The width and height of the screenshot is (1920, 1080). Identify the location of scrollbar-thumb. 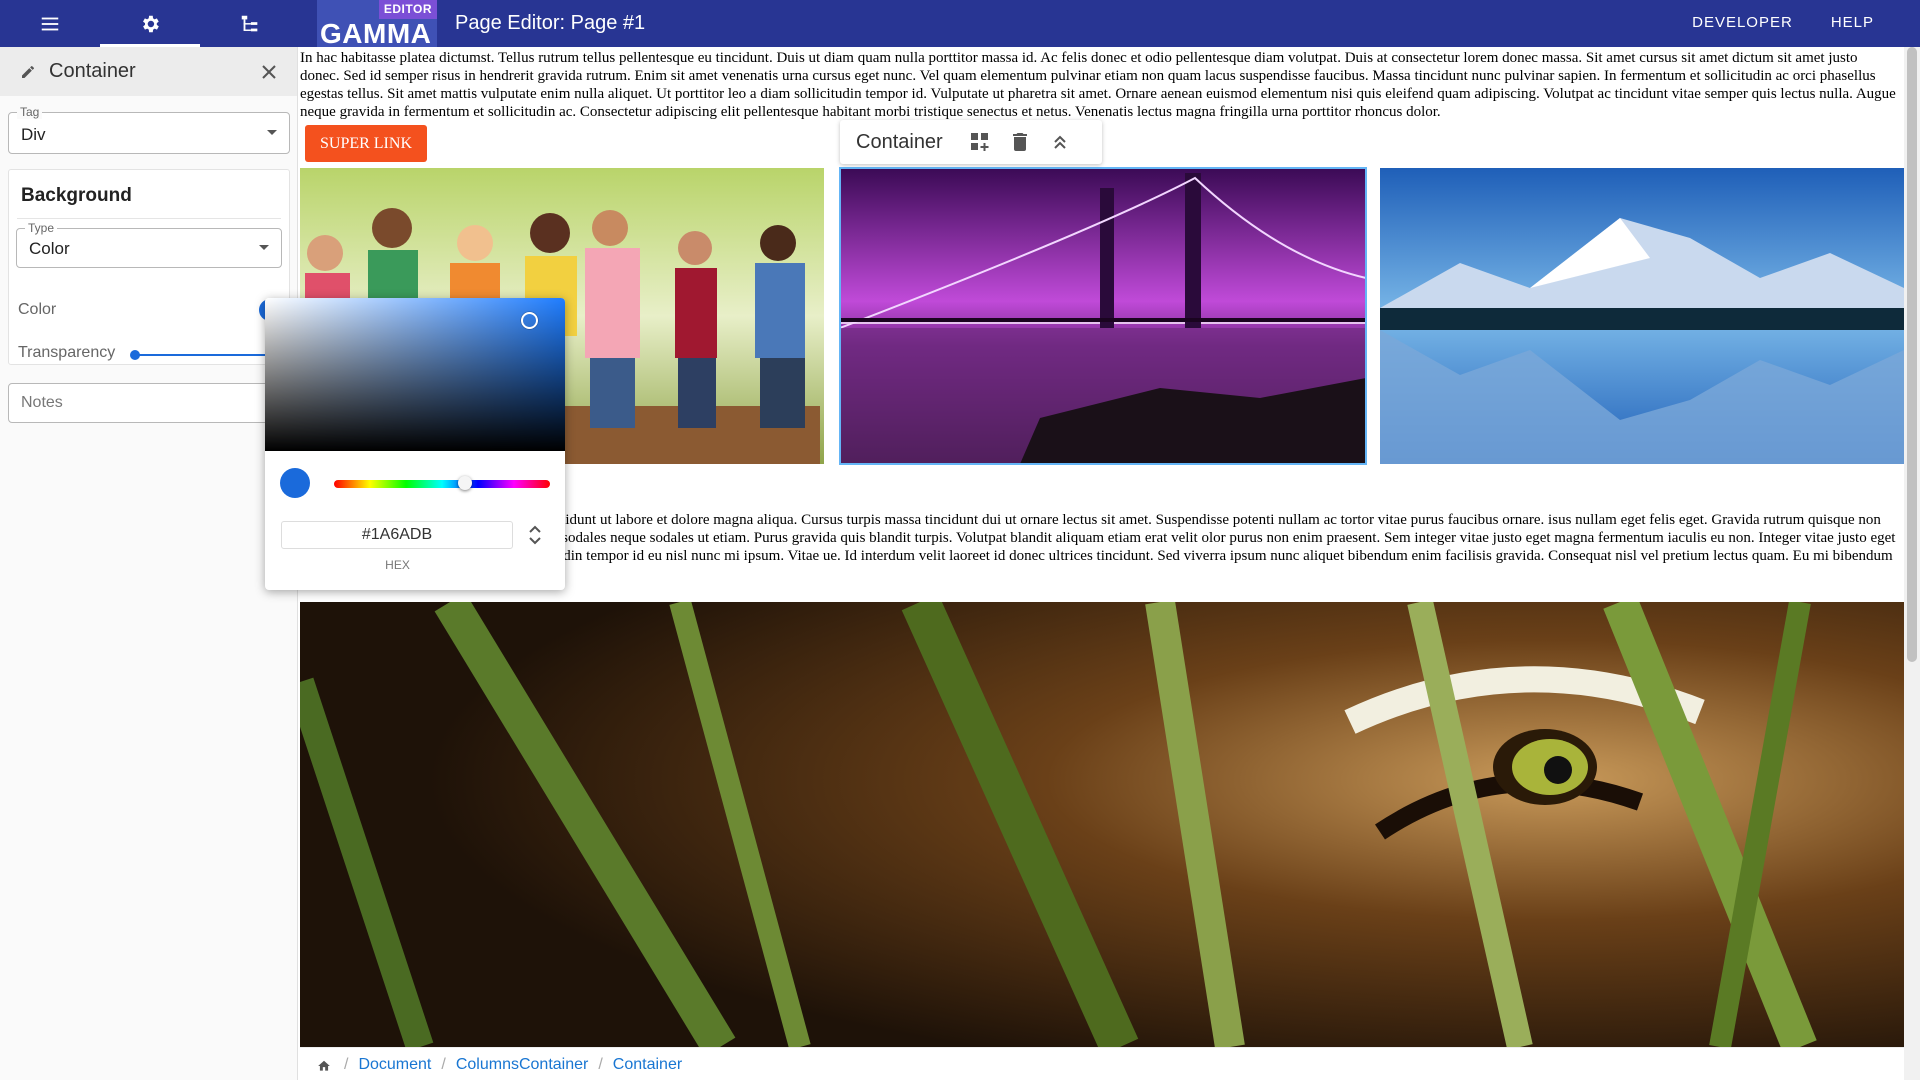
(1912, 354).